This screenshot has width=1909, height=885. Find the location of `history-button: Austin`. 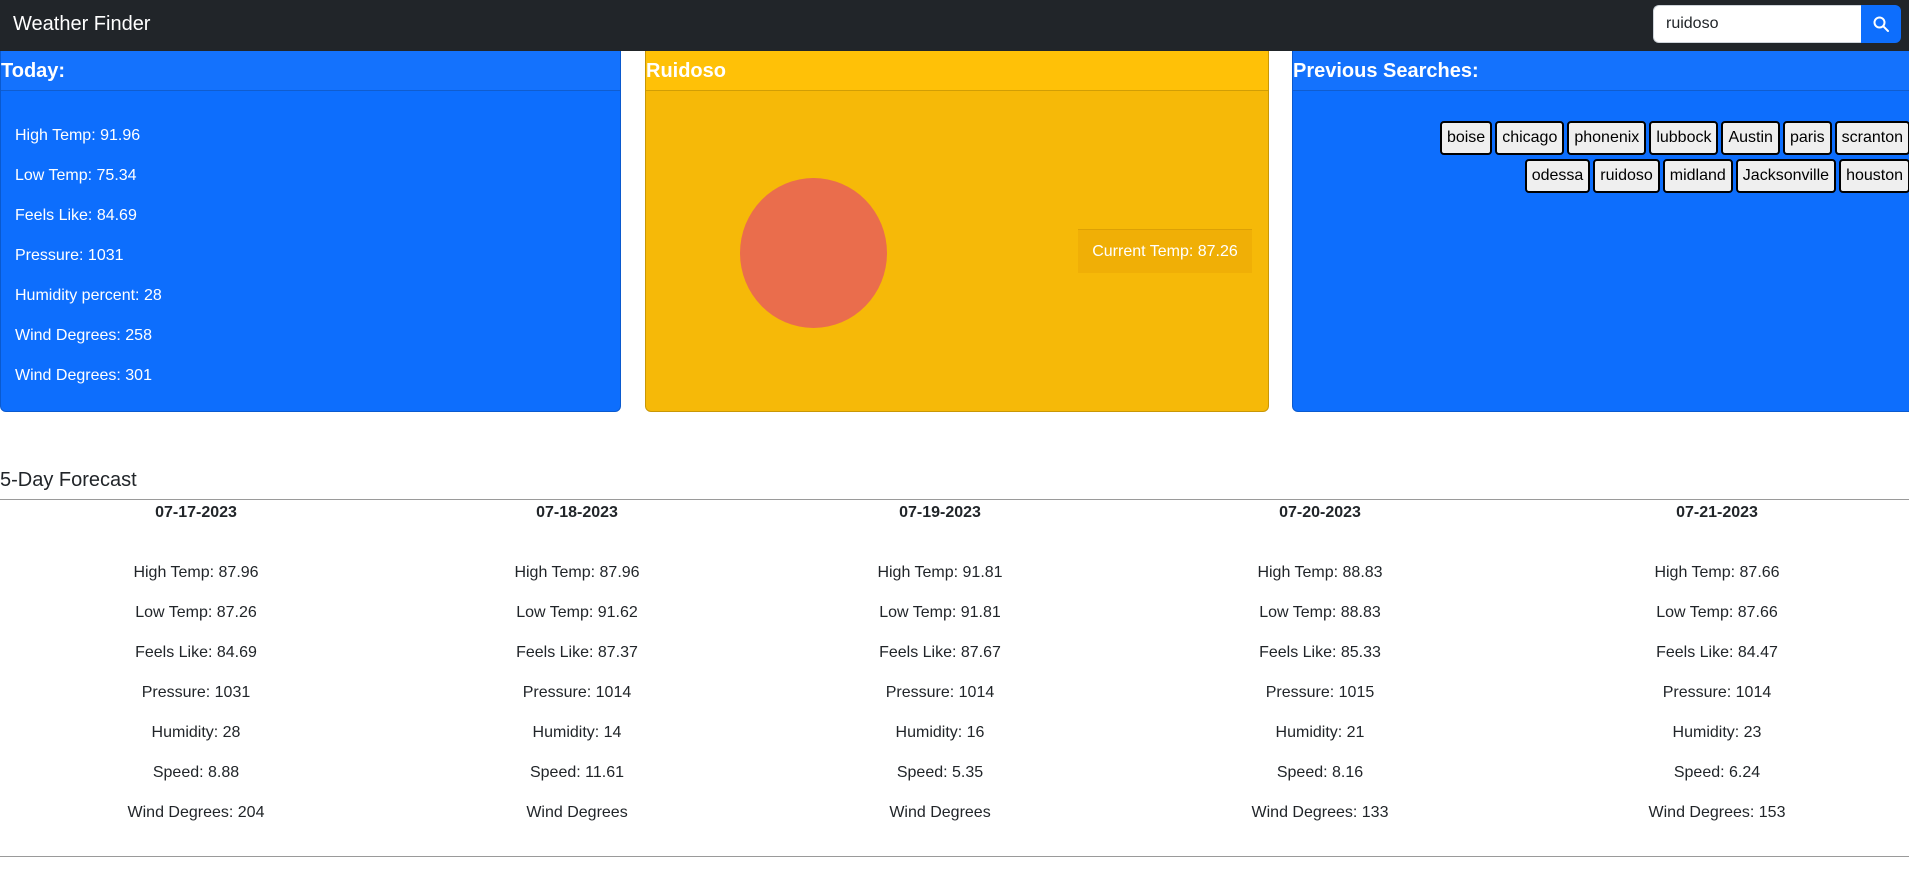

history-button: Austin is located at coordinates (1750, 138).